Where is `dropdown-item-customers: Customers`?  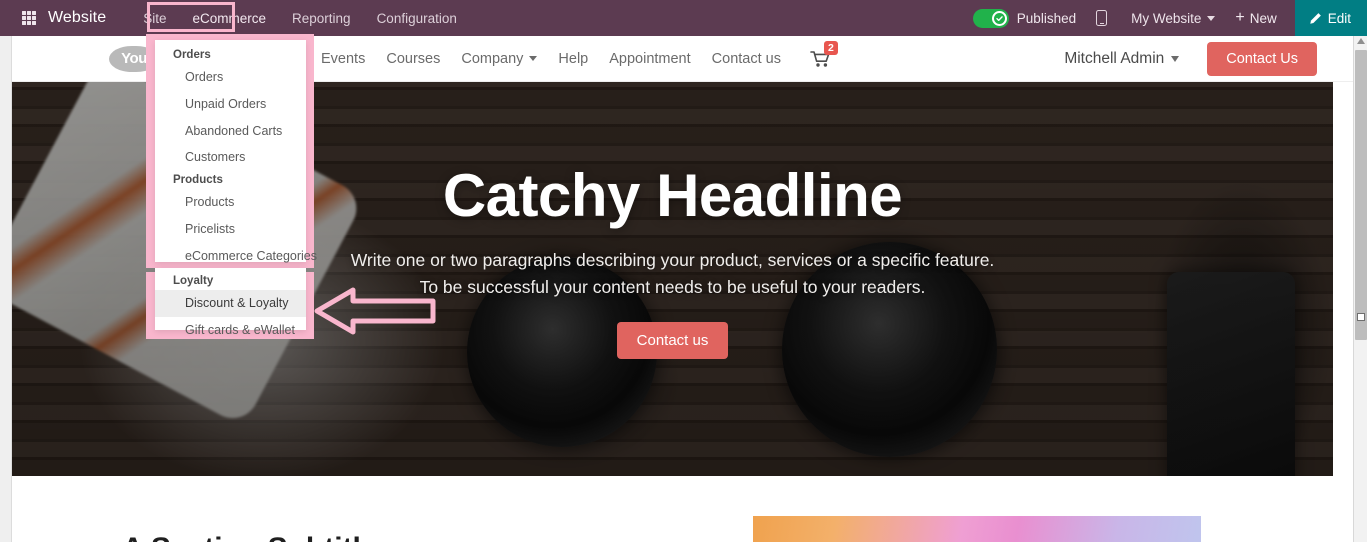 dropdown-item-customers: Customers is located at coordinates (230, 157).